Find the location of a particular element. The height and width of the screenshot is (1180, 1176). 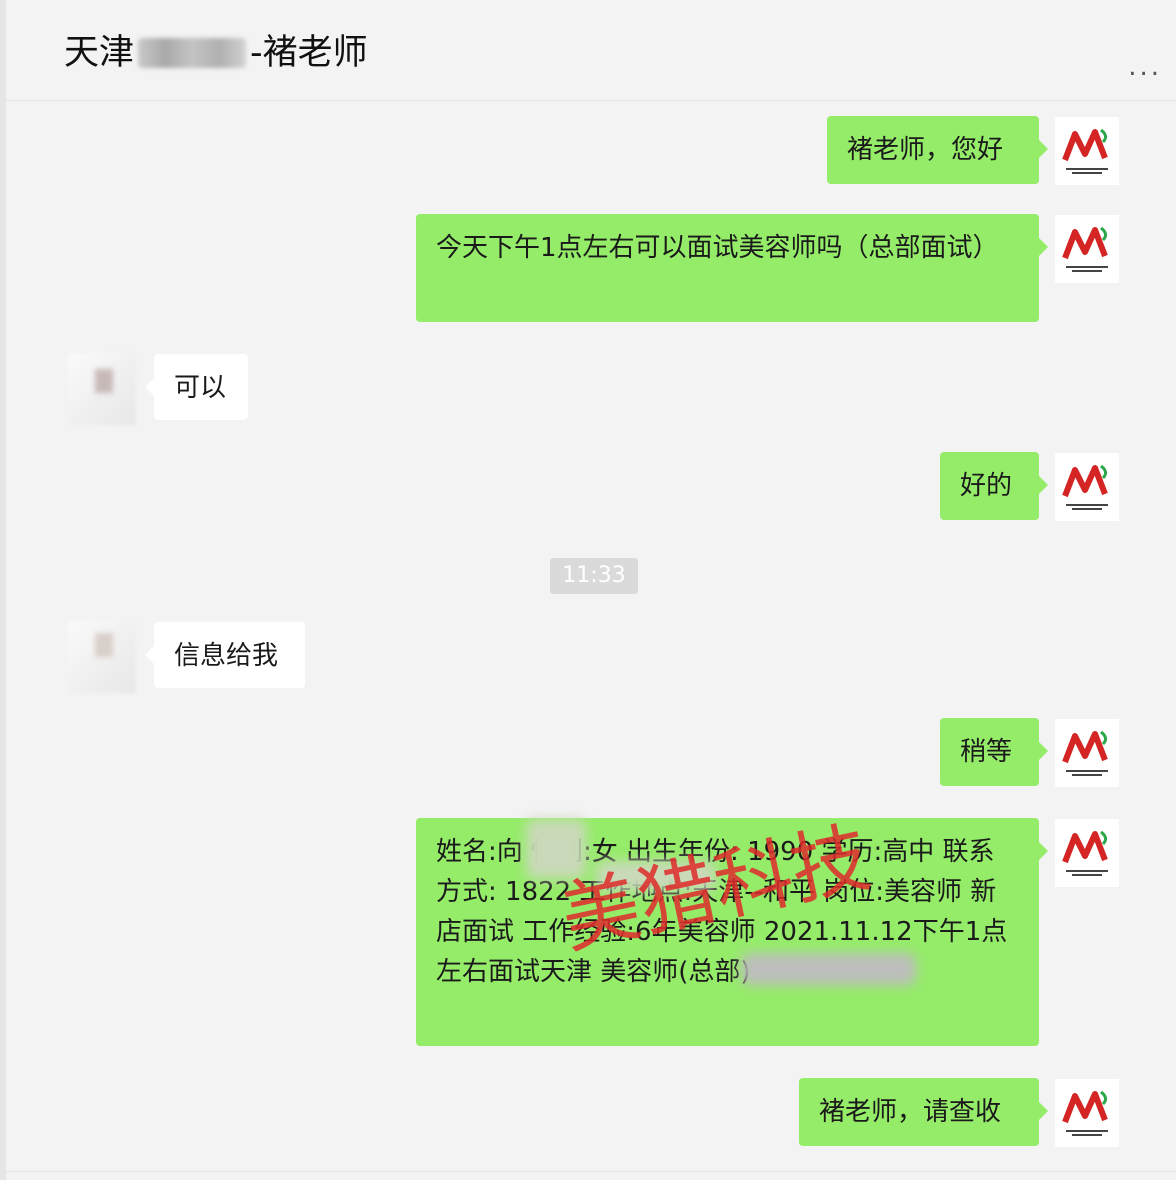

chat-title: 天津 -褚老师 is located at coordinates (216, 53).